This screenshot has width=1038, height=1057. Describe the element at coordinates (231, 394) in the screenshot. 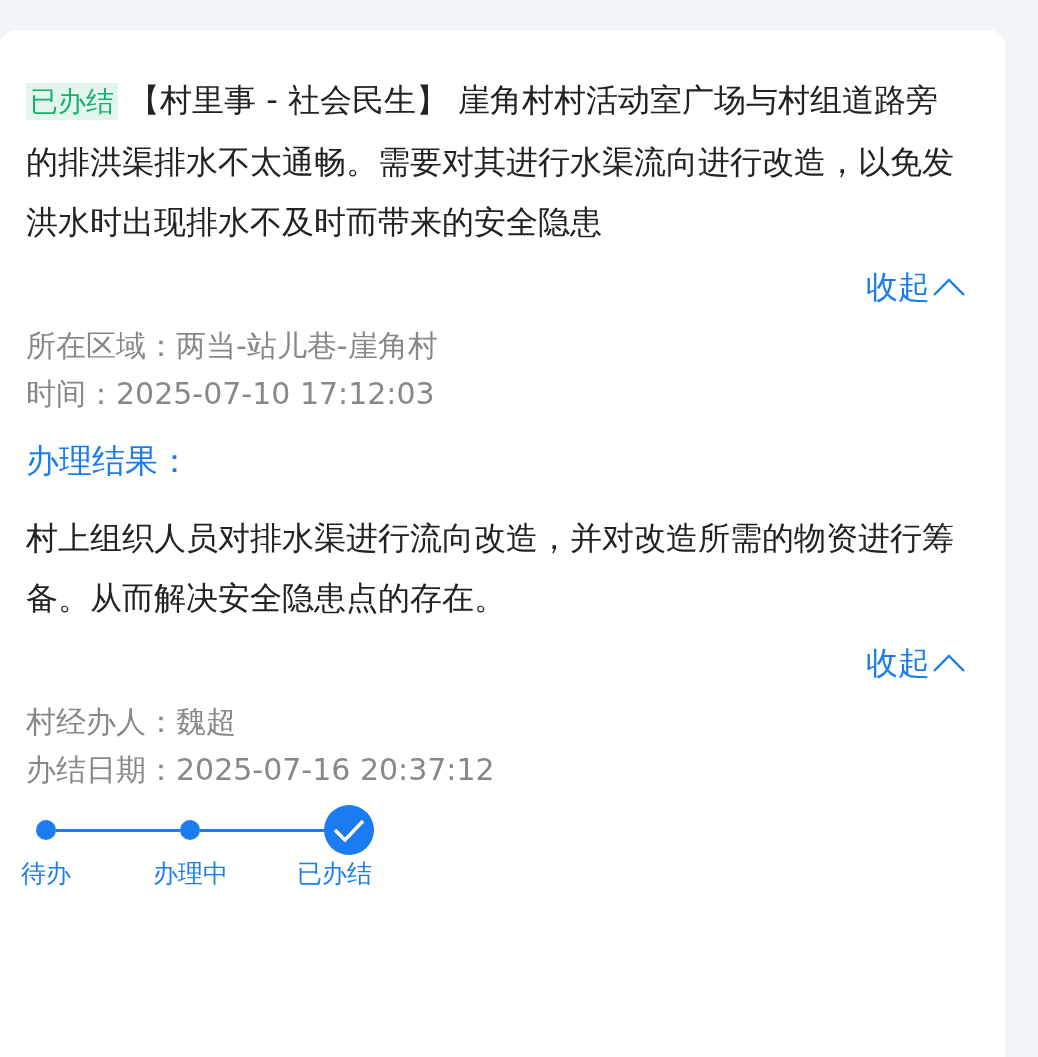

I see `meta-text: 时间：2025-07-10 17:12:03` at that location.